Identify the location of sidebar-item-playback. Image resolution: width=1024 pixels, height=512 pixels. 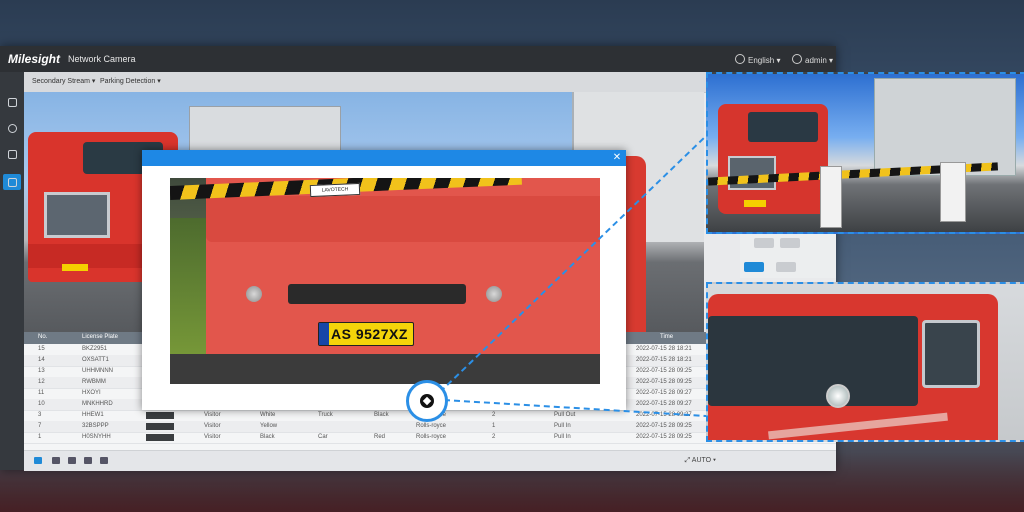
(12, 128).